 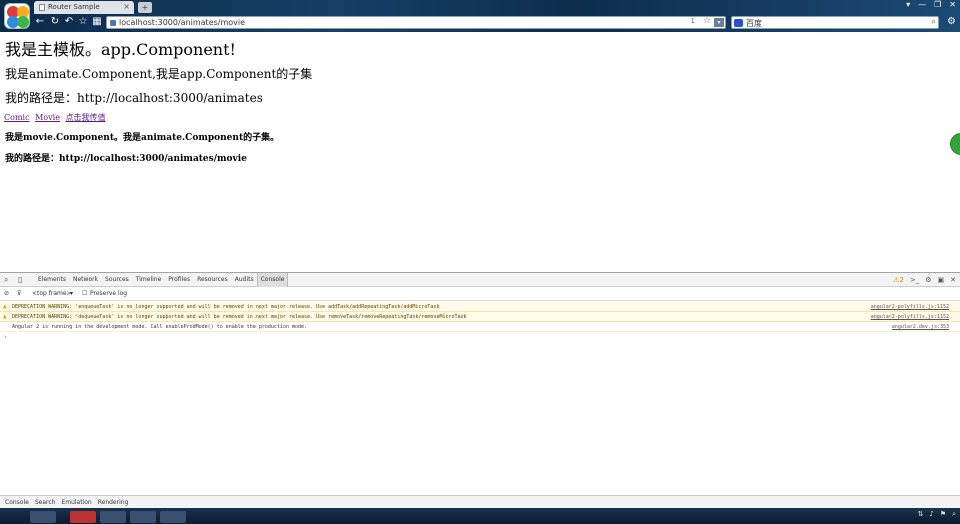 What do you see at coordinates (692, 21) in the screenshot?
I see `omnibox-number: 1` at bounding box center [692, 21].